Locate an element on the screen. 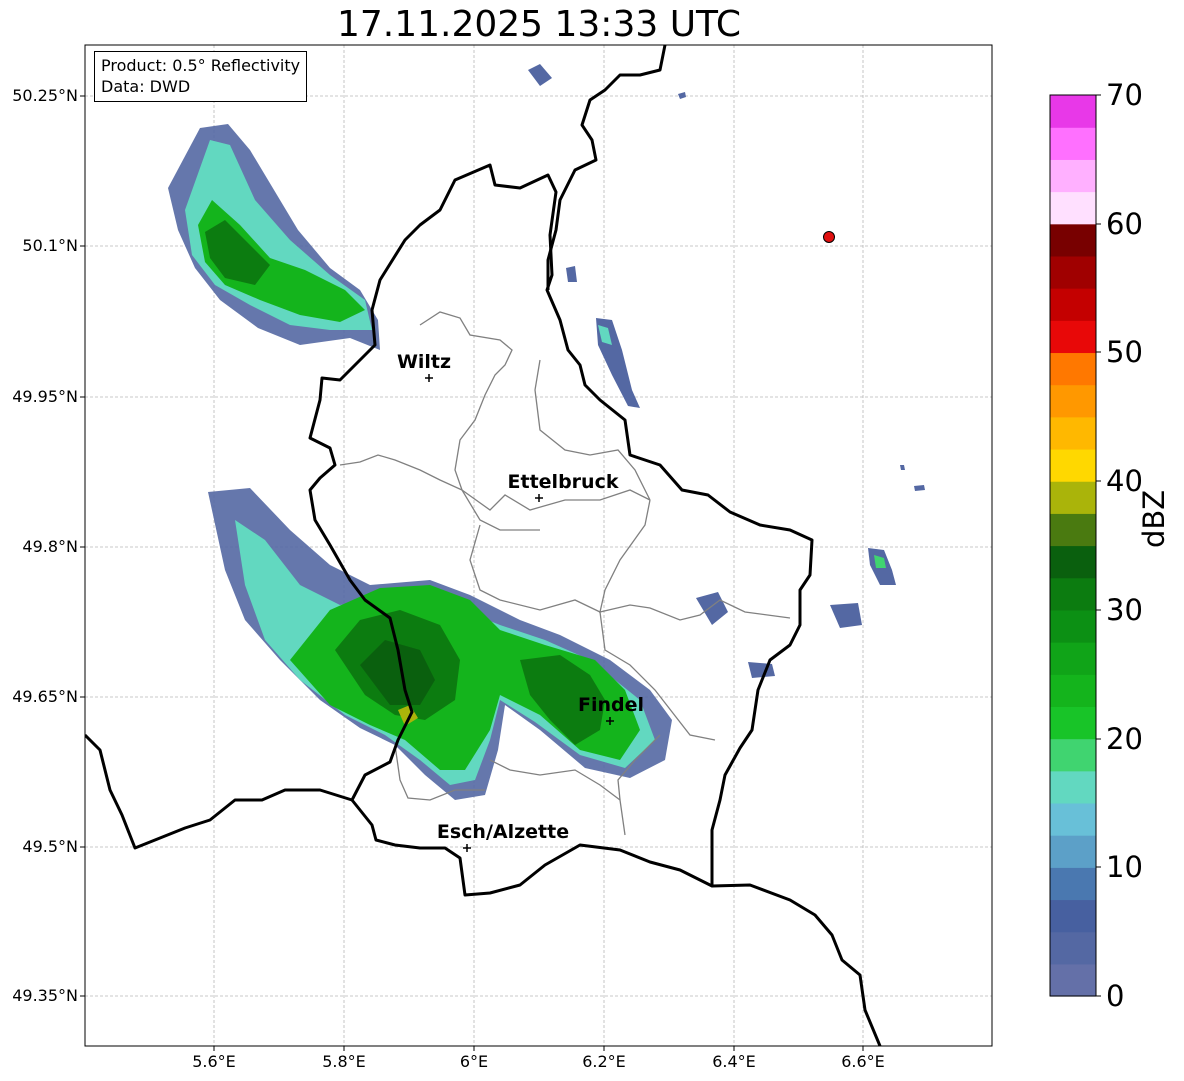 Image resolution: width=1184 pixels, height=1081 pixels. lon-tick-label: 6.6°E is located at coordinates (863, 1061).